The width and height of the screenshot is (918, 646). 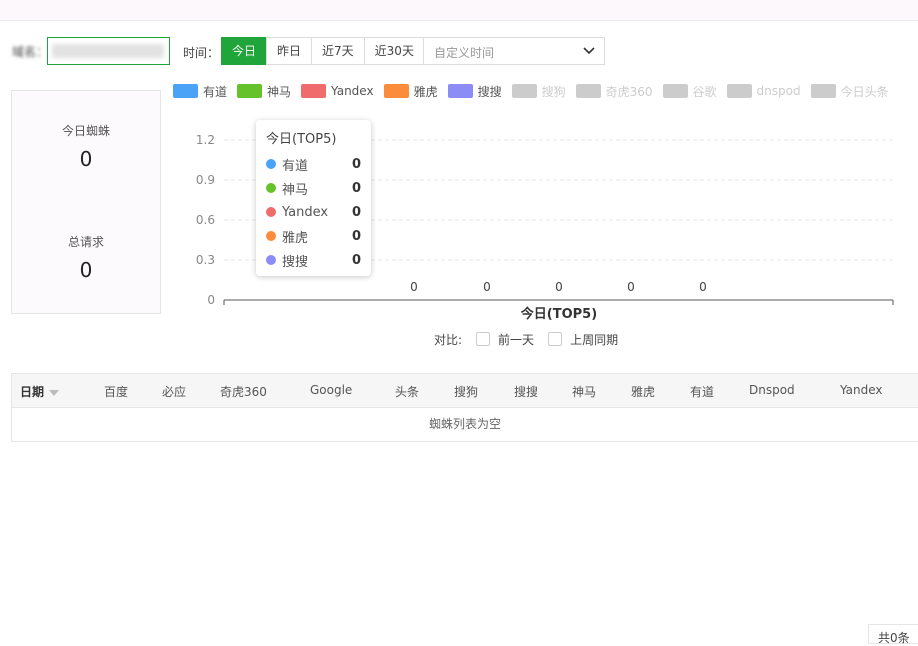 I want to click on compare-bar: 对比: 前一天 上周同期, so click(x=526, y=339).